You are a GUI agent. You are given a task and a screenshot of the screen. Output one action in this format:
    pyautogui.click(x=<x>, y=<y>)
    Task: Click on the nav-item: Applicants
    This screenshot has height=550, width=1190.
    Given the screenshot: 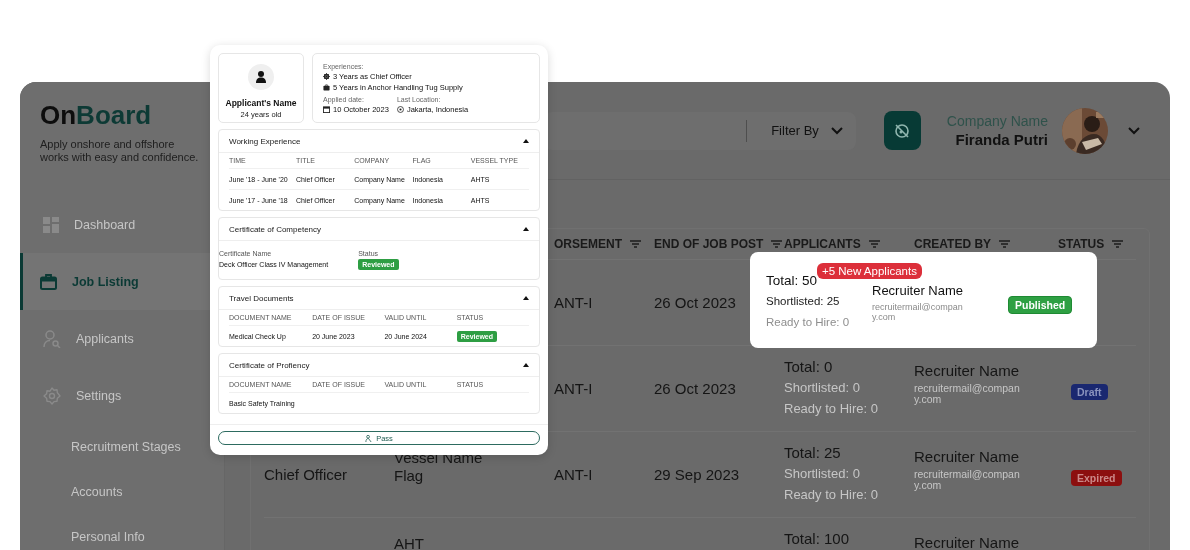 What is the action you would take?
    pyautogui.click(x=115, y=338)
    